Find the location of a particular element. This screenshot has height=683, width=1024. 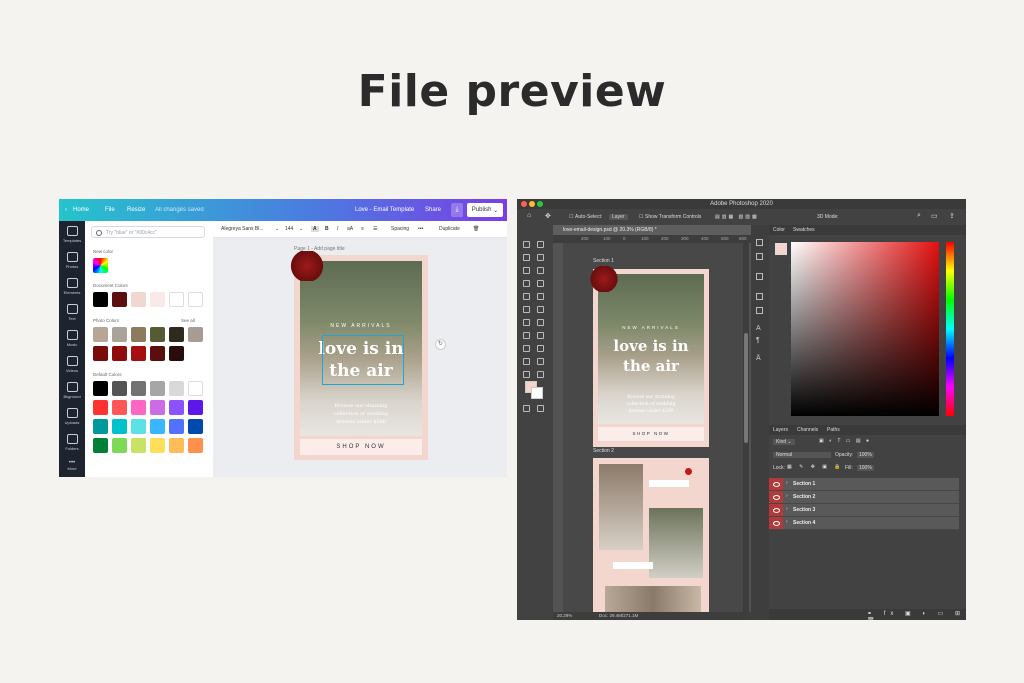

rail-text: Text is located at coordinates (72, 312).